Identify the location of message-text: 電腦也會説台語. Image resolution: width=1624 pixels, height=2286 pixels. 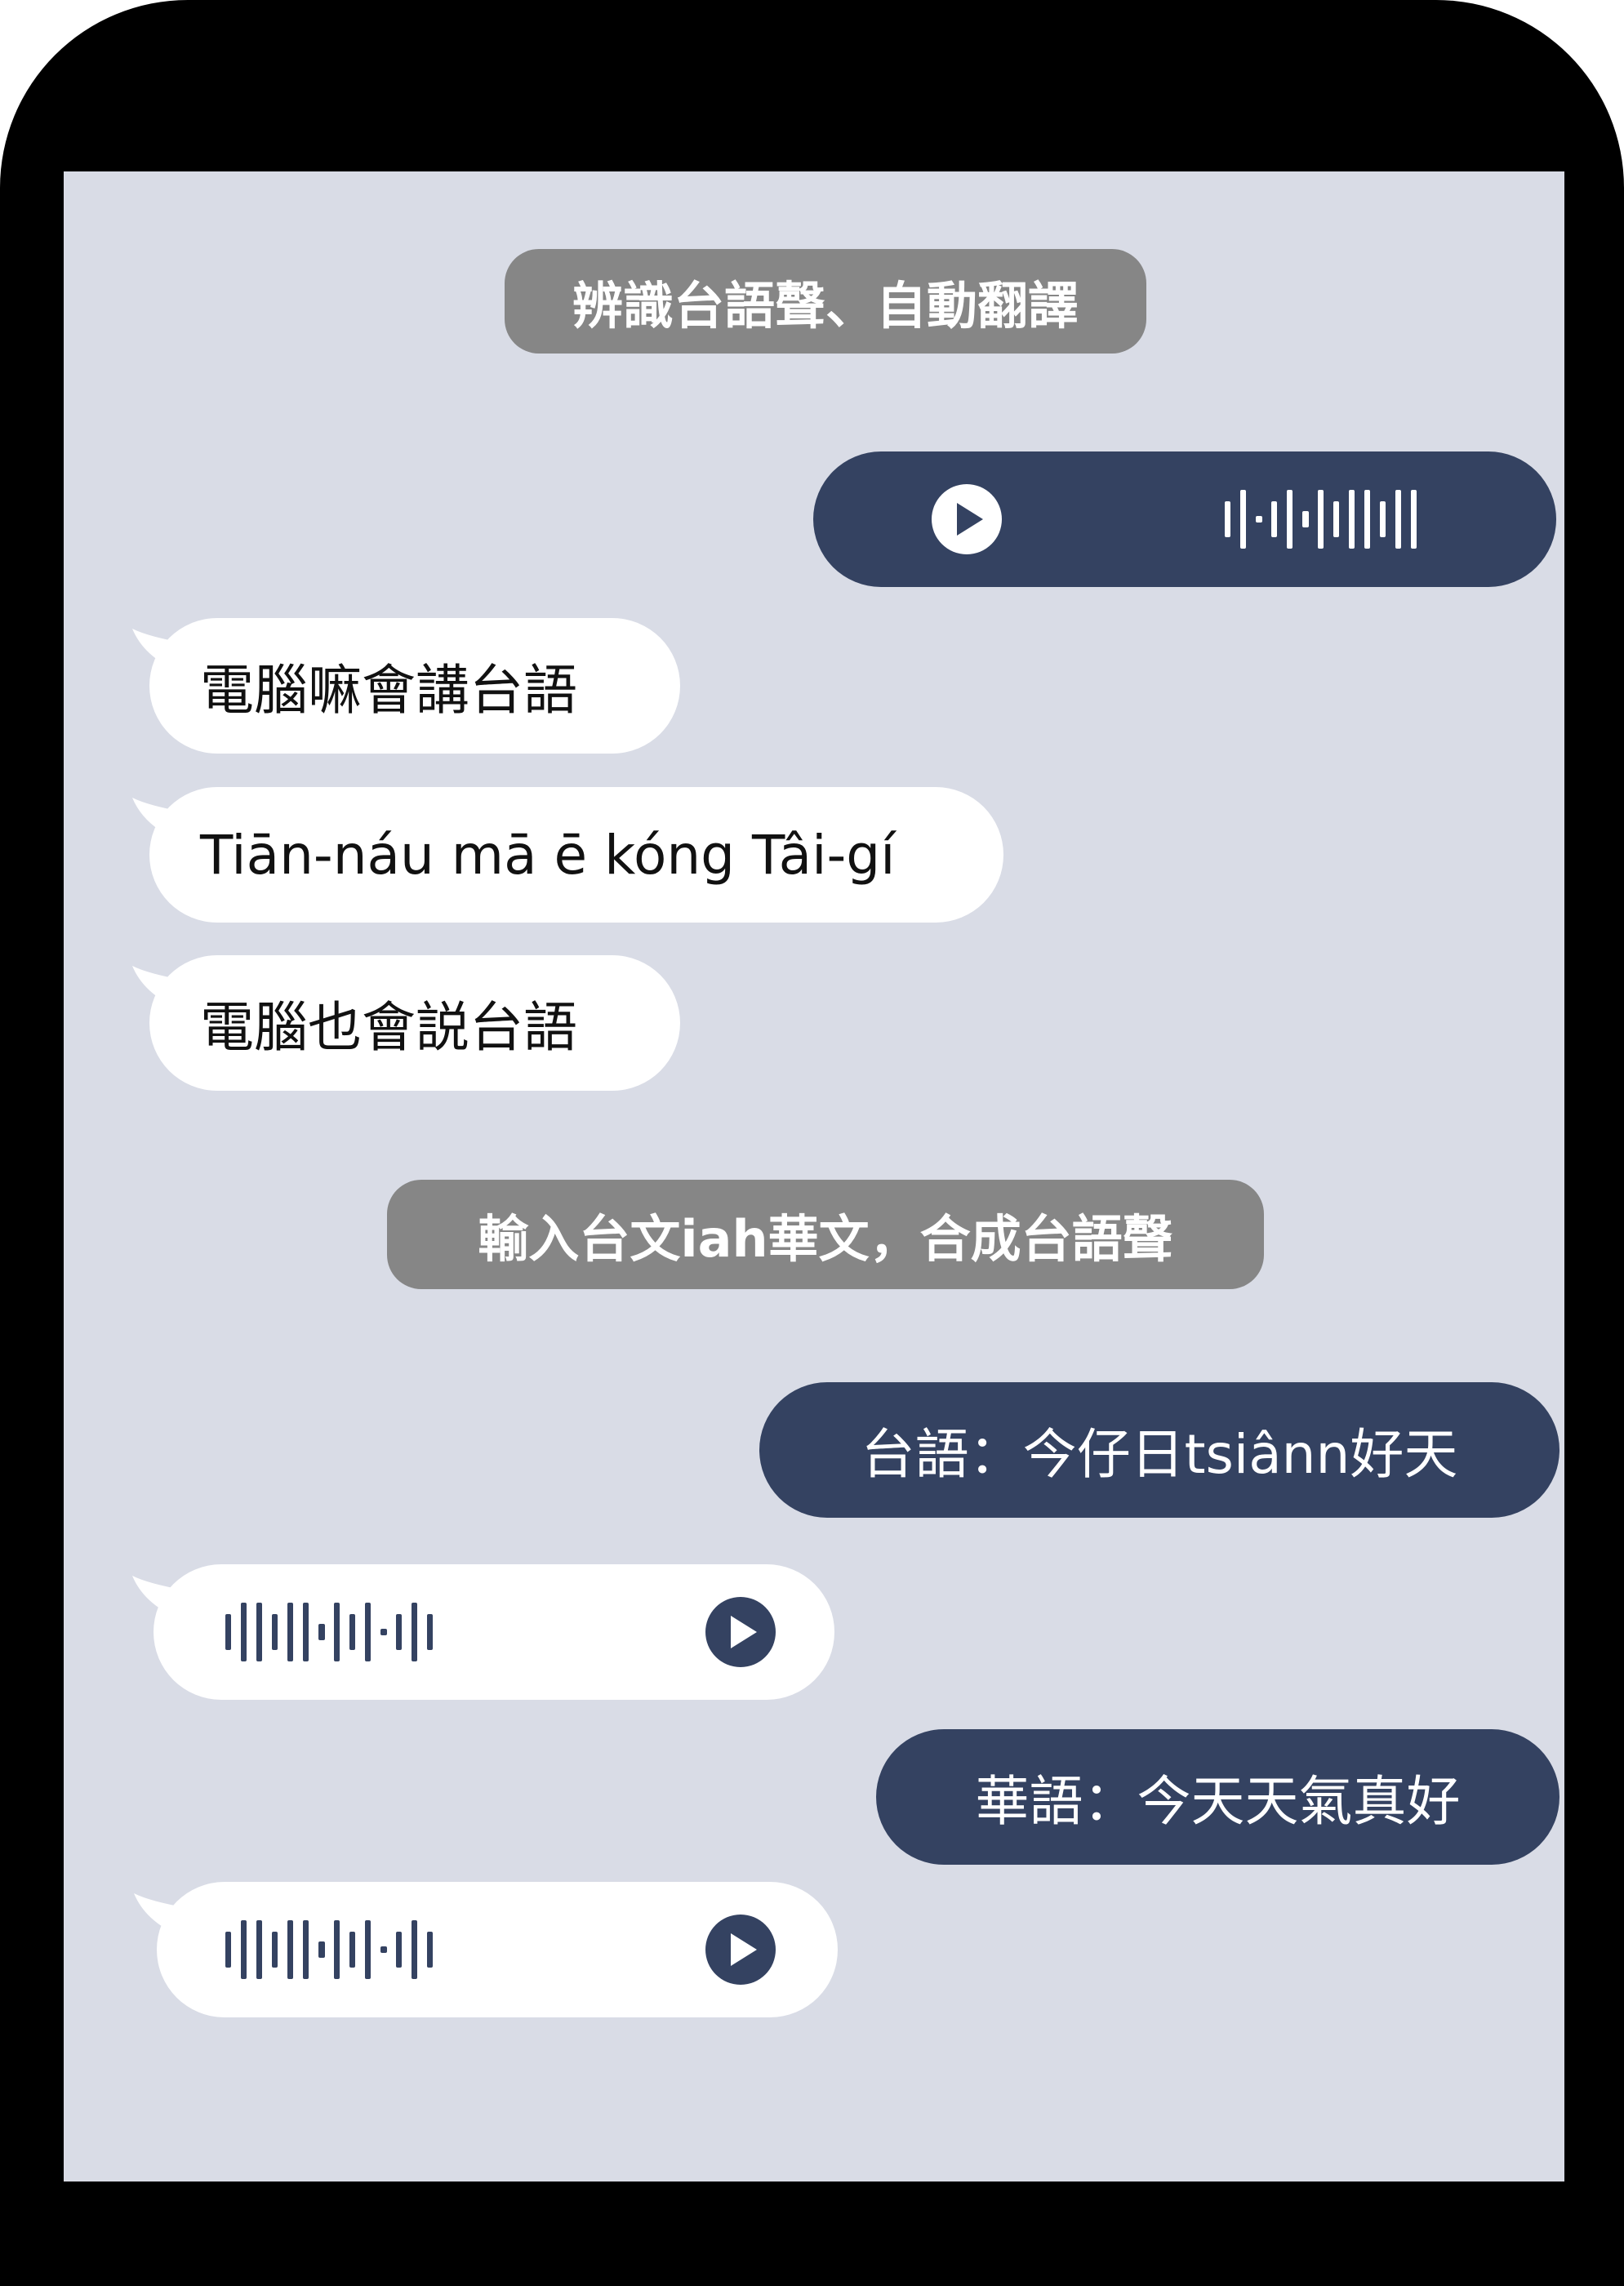
(388, 1027).